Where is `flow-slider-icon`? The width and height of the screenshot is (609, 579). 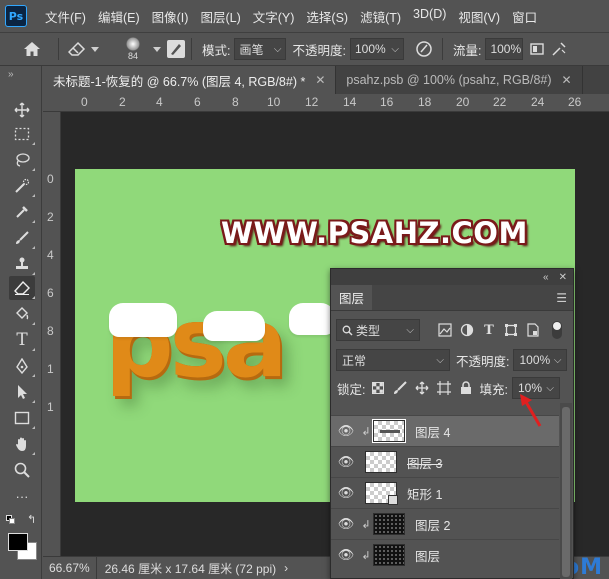
flow-slider-icon is located at coordinates (537, 49).